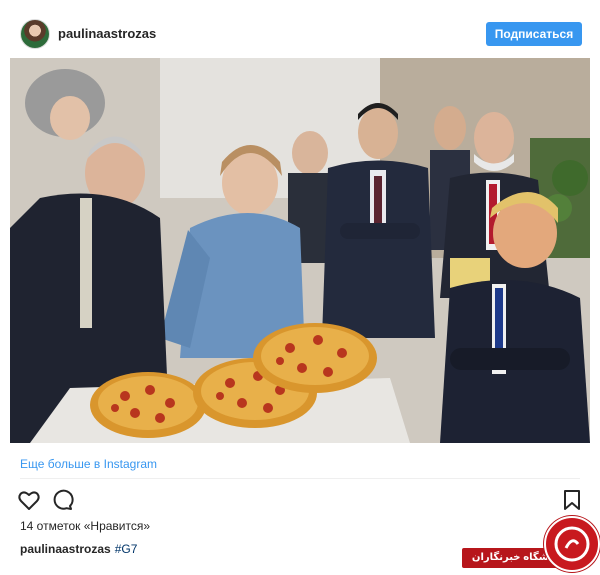 The width and height of the screenshot is (600, 575). What do you see at coordinates (531, 544) in the screenshot?
I see `watermark-logo: باشگاه خبرنگاران` at bounding box center [531, 544].